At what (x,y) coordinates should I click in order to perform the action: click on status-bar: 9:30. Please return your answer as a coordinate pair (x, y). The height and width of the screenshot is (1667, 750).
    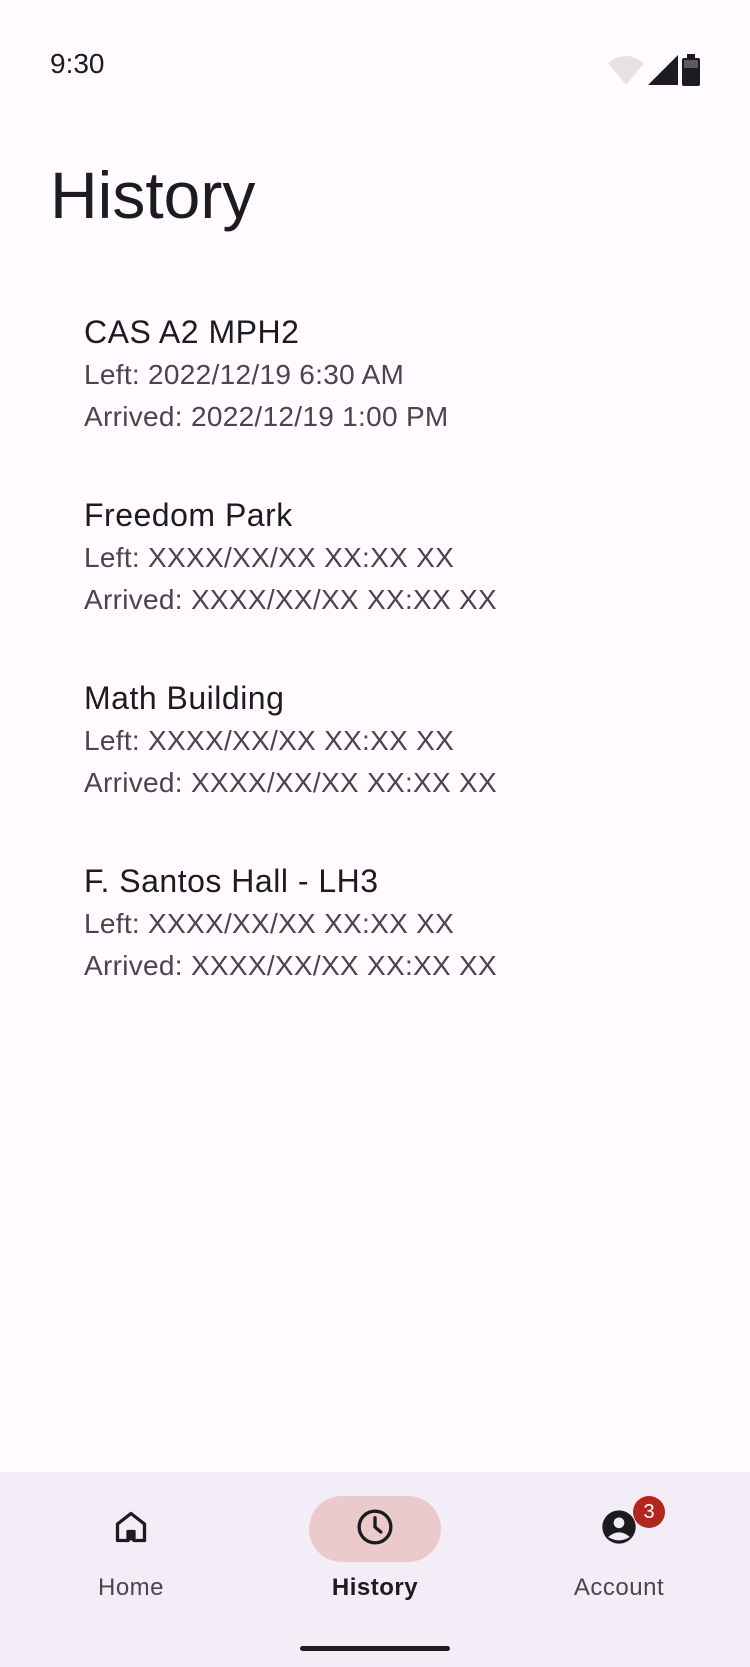
    Looking at the image, I should click on (375, 67).